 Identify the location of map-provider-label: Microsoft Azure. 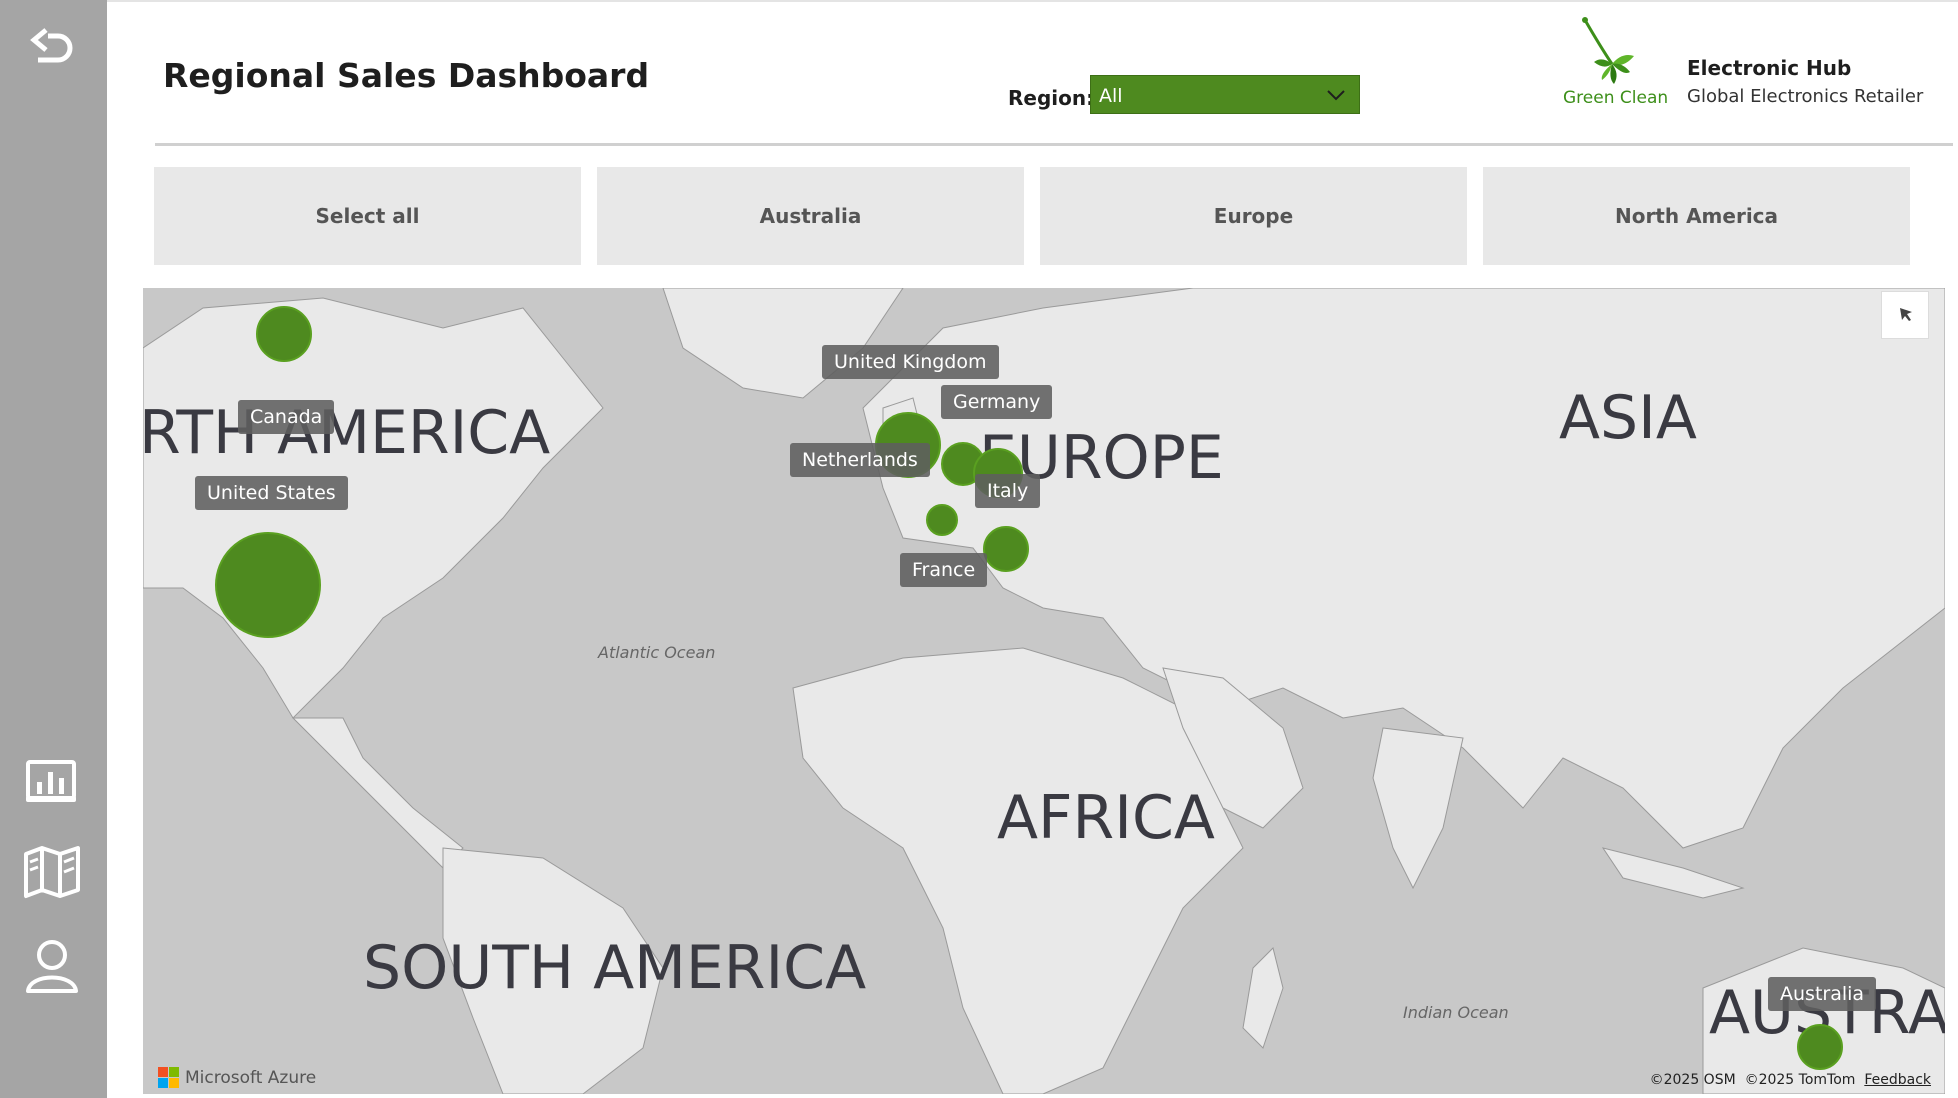
(251, 1077).